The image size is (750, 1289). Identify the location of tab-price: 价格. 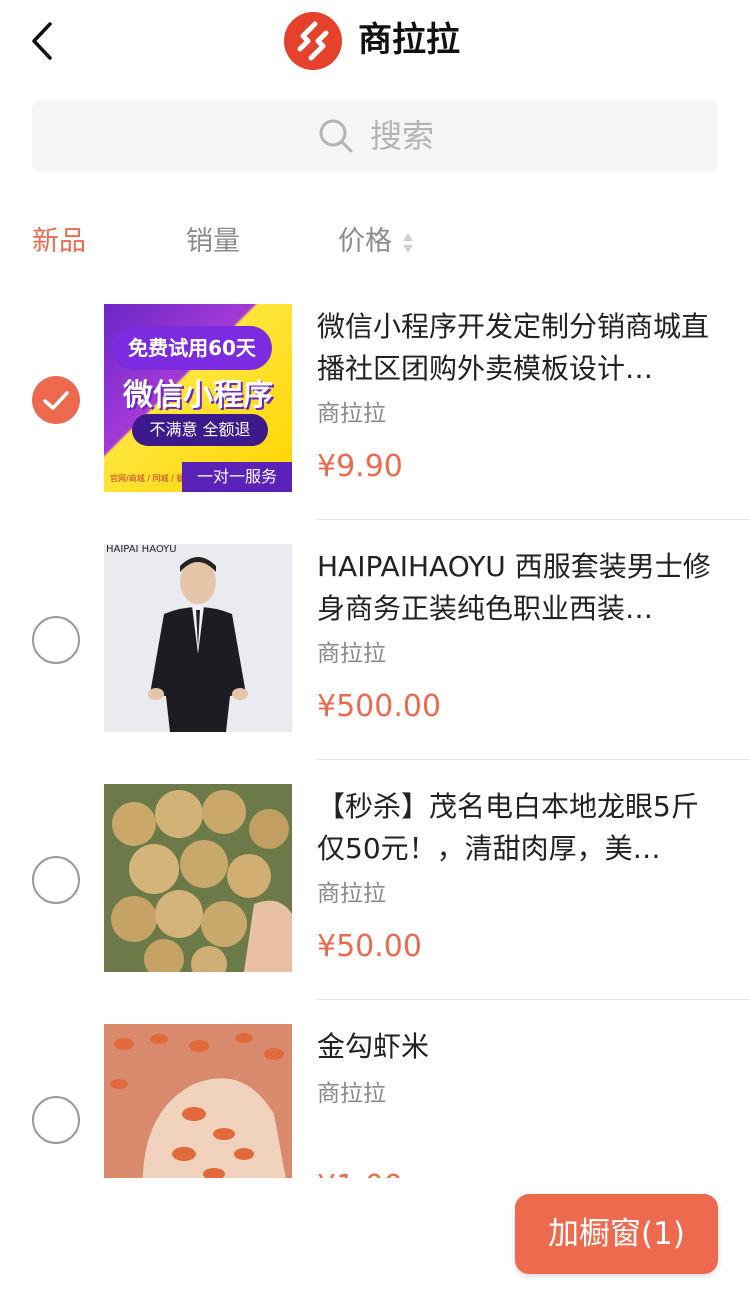
(365, 242).